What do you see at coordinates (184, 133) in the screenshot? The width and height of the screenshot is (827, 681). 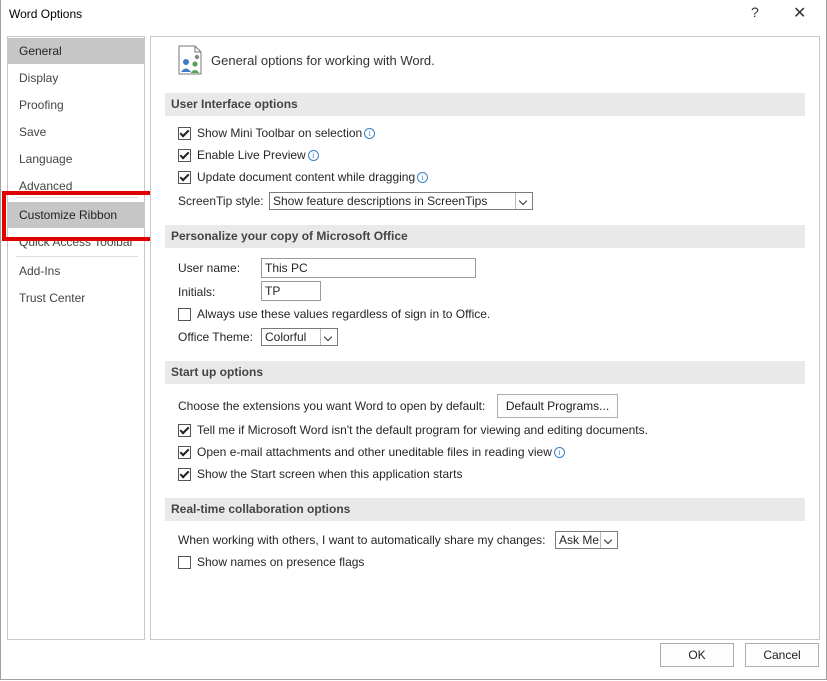 I see `mini-toolbar-checkbox` at bounding box center [184, 133].